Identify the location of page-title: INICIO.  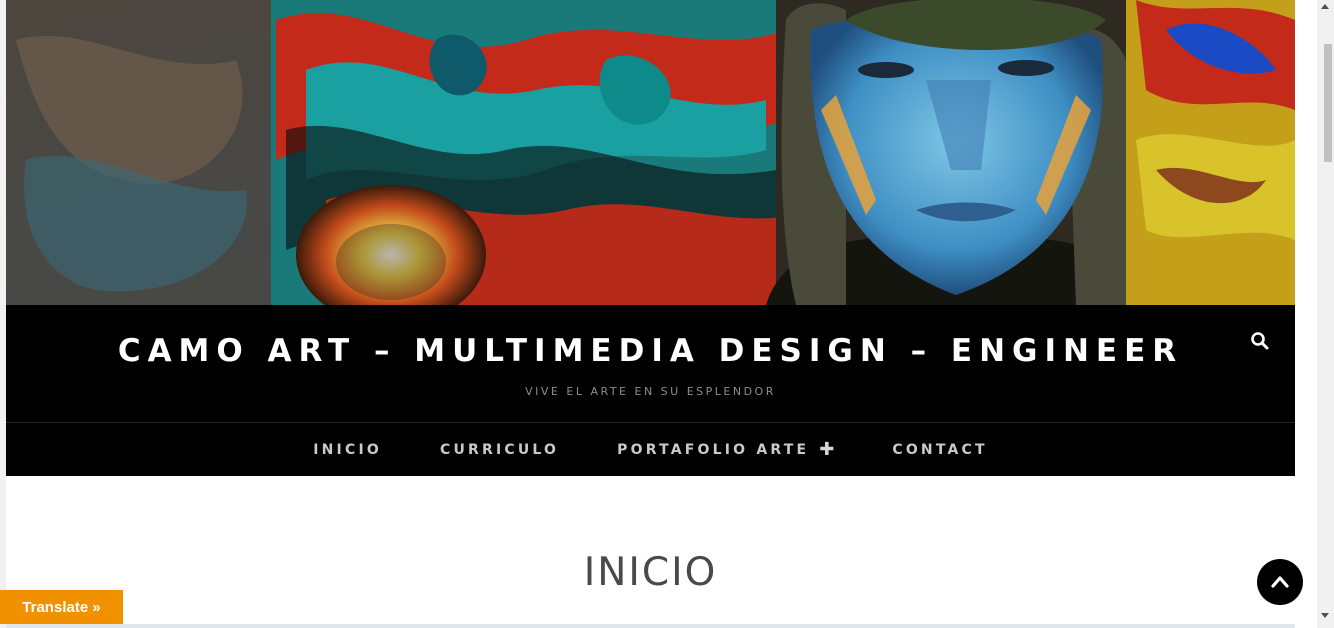
(650, 572).